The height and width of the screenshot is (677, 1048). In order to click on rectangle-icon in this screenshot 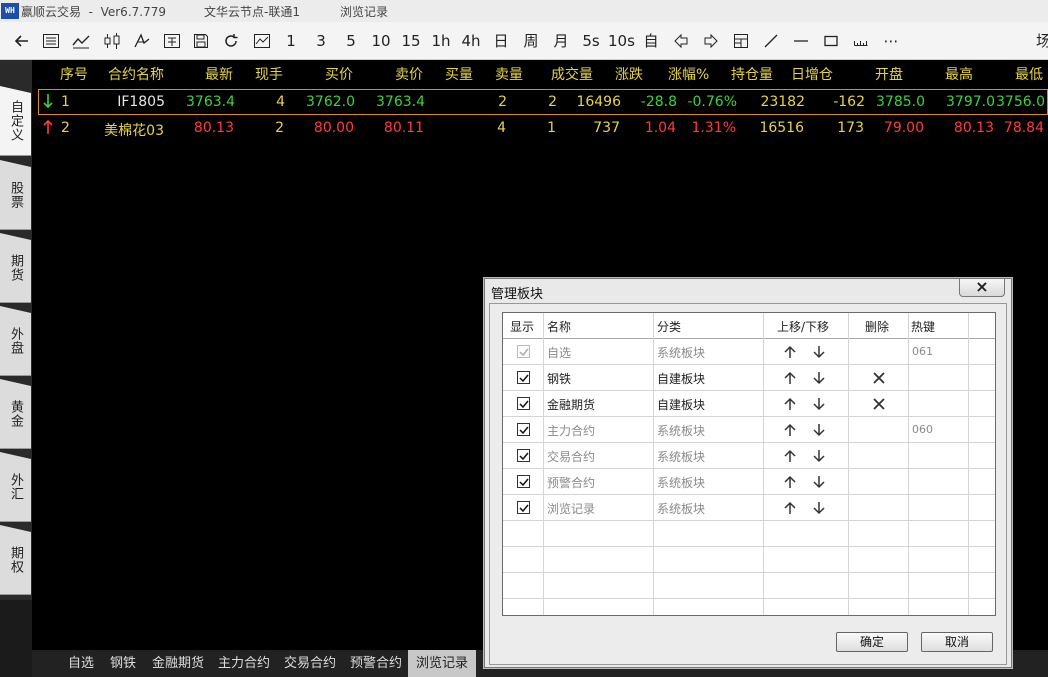, I will do `click(831, 41)`.